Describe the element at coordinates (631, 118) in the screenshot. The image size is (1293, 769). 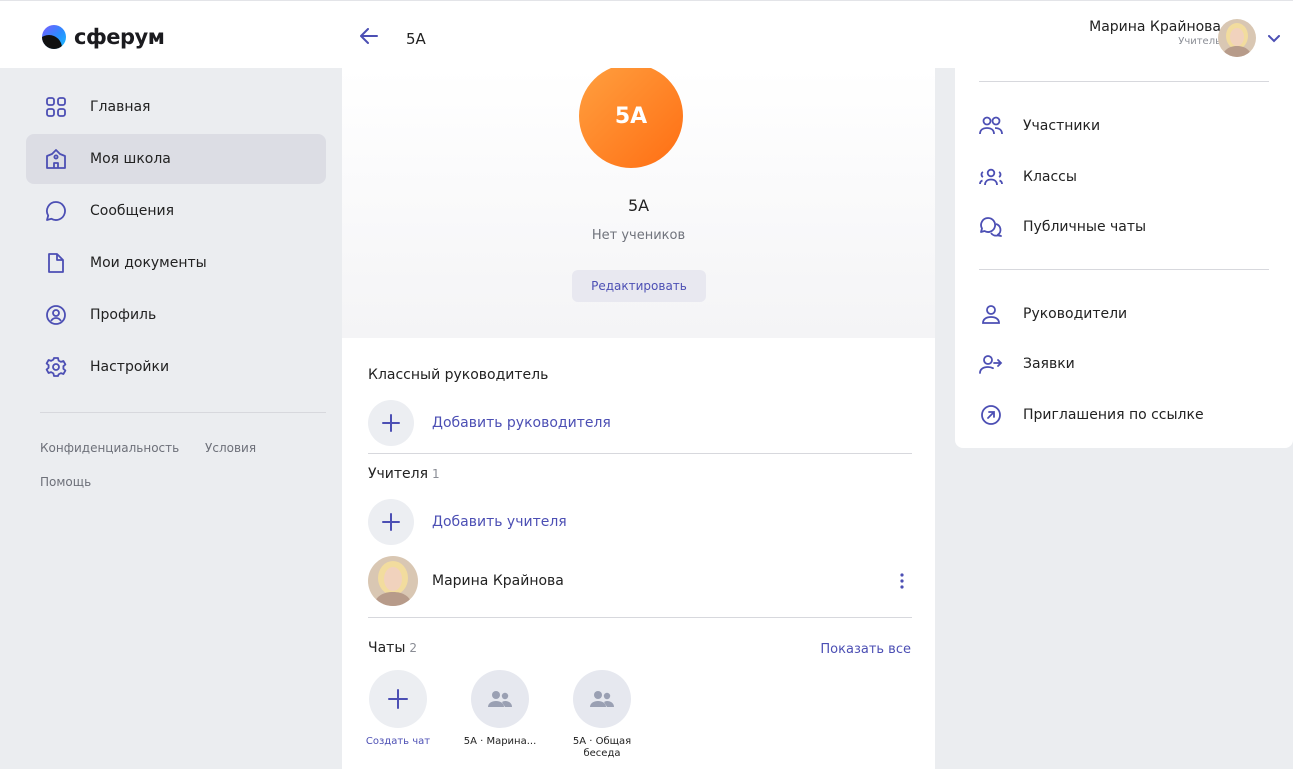
I see `class-avatar: 5А` at that location.